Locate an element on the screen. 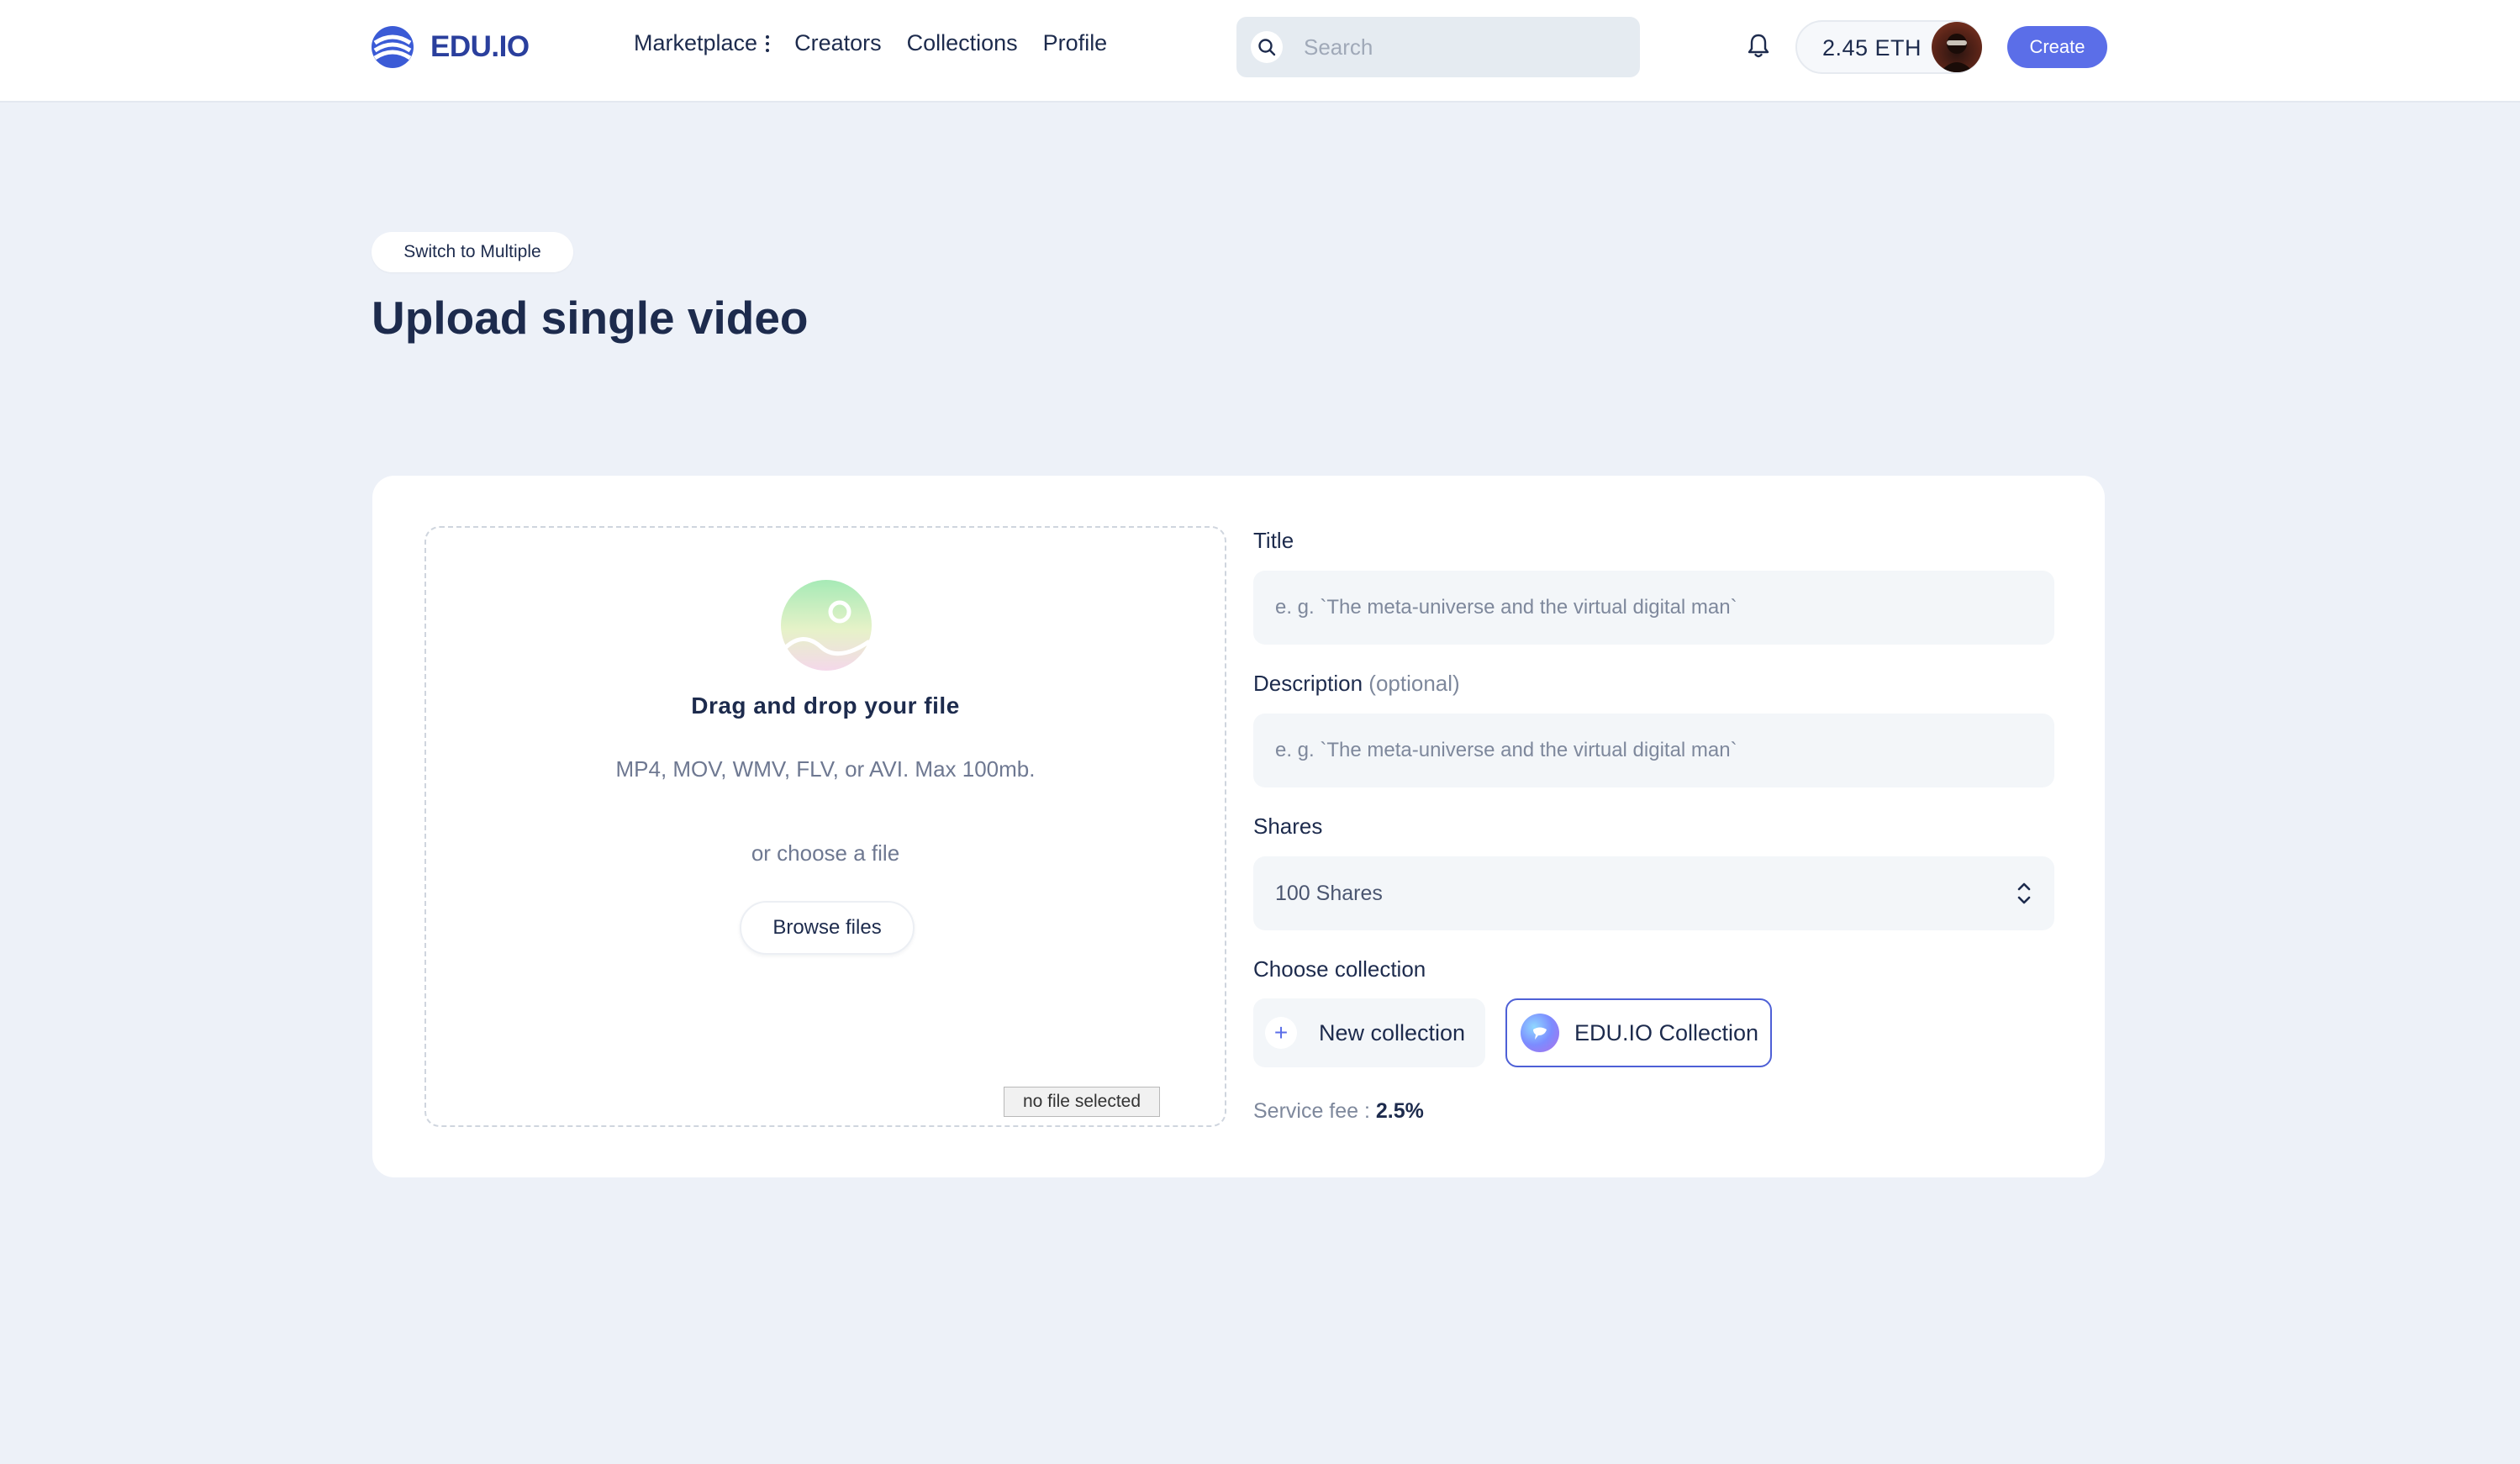 The height and width of the screenshot is (1464, 2520). nav-item-label: Collections is located at coordinates (962, 42).